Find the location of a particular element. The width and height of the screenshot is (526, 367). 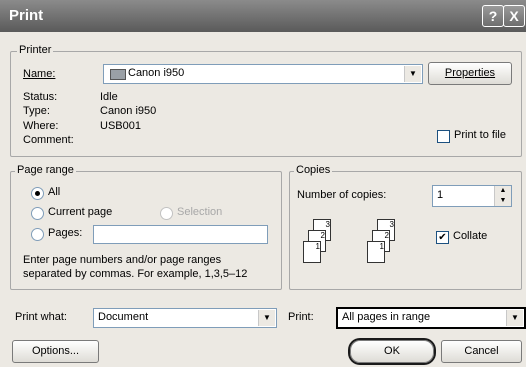

name-label: Name: is located at coordinates (39, 74).